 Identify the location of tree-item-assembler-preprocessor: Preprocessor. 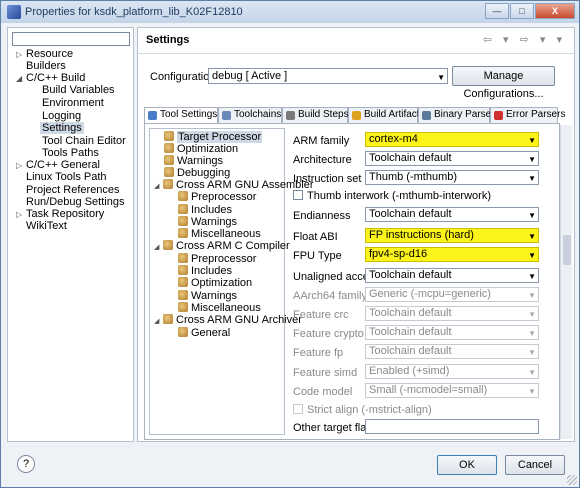
(217, 197).